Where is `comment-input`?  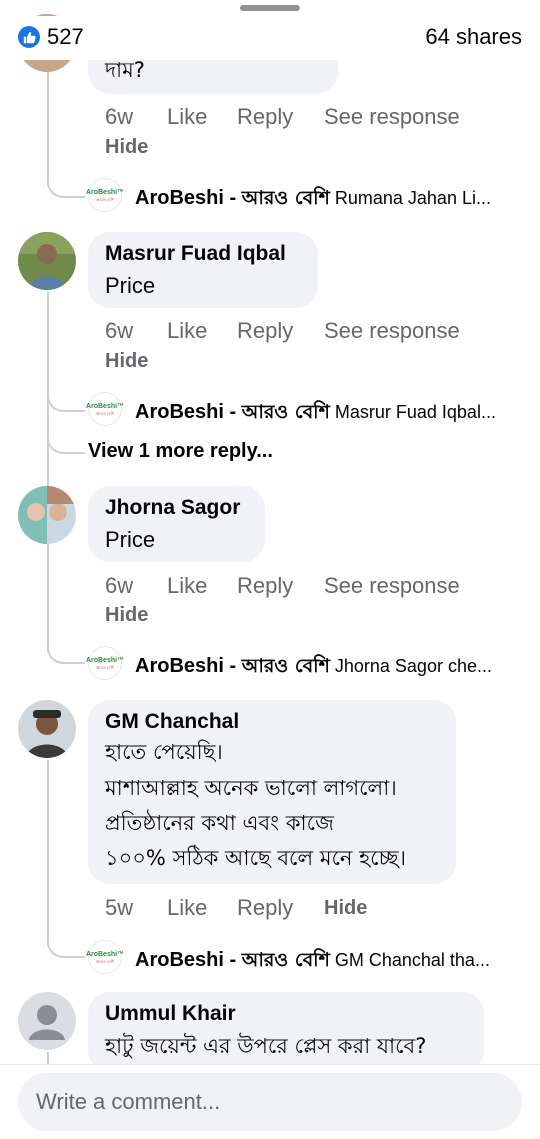
comment-input is located at coordinates (270, 1102).